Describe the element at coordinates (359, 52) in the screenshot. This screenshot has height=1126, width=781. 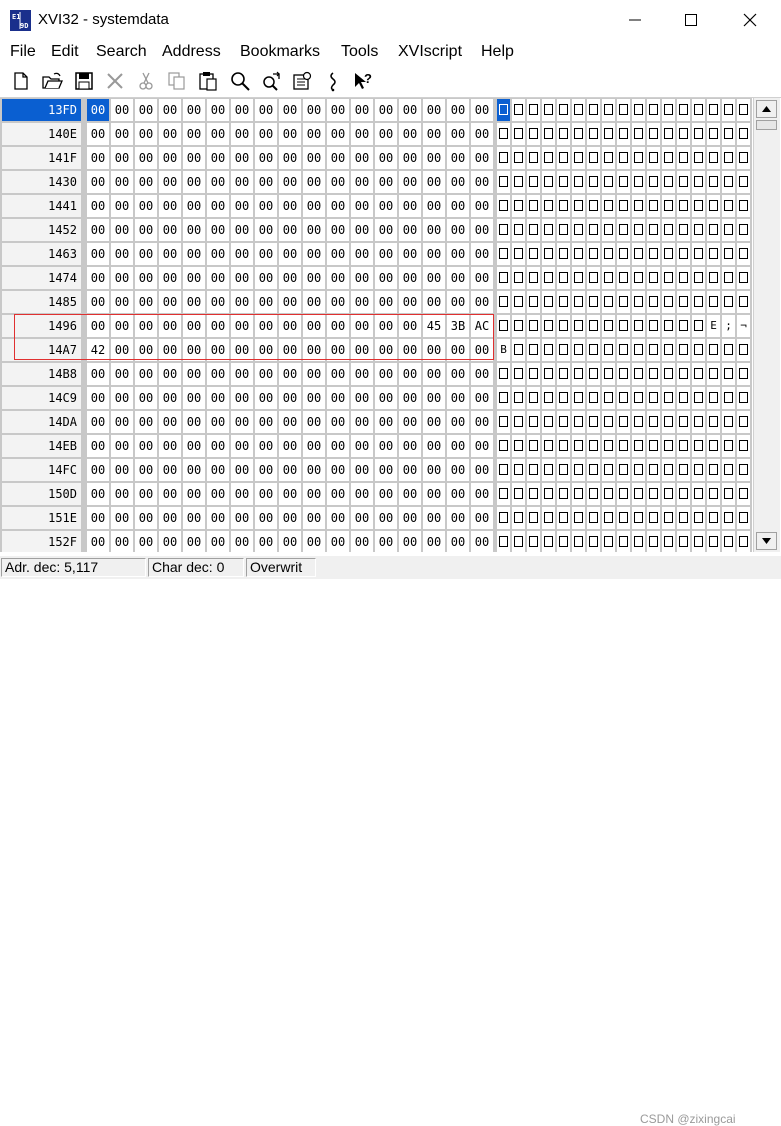
I see `menu-tools: Tools` at that location.